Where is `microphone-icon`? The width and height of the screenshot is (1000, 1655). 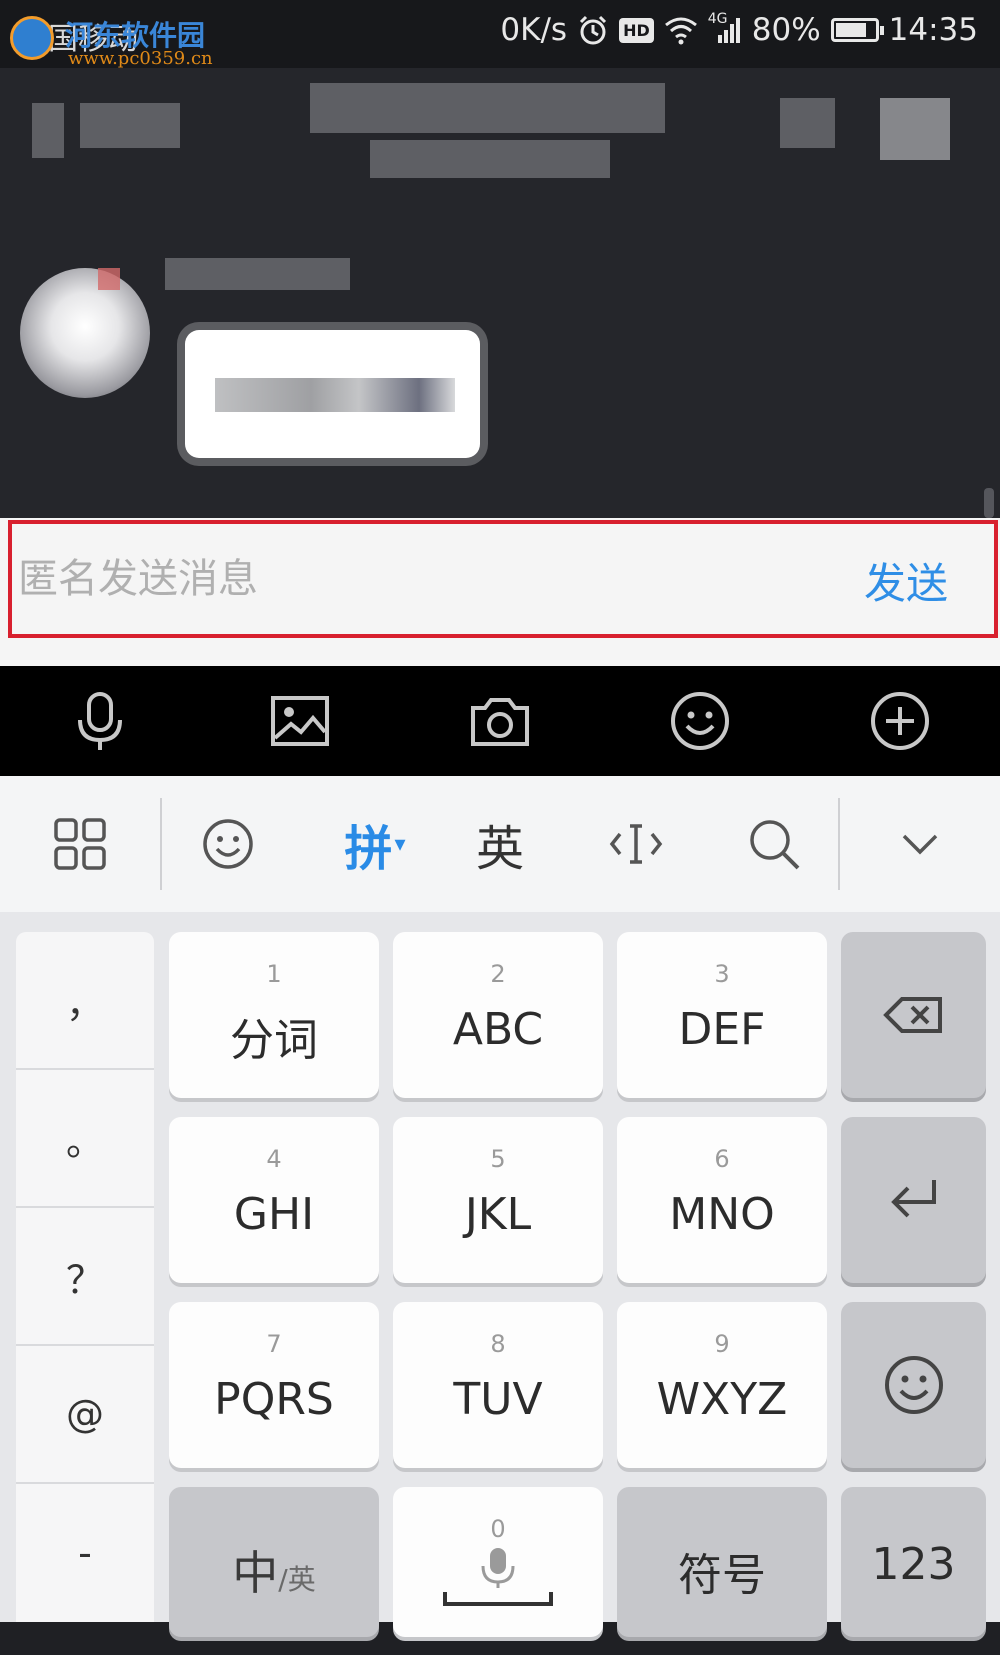 microphone-icon is located at coordinates (100, 721).